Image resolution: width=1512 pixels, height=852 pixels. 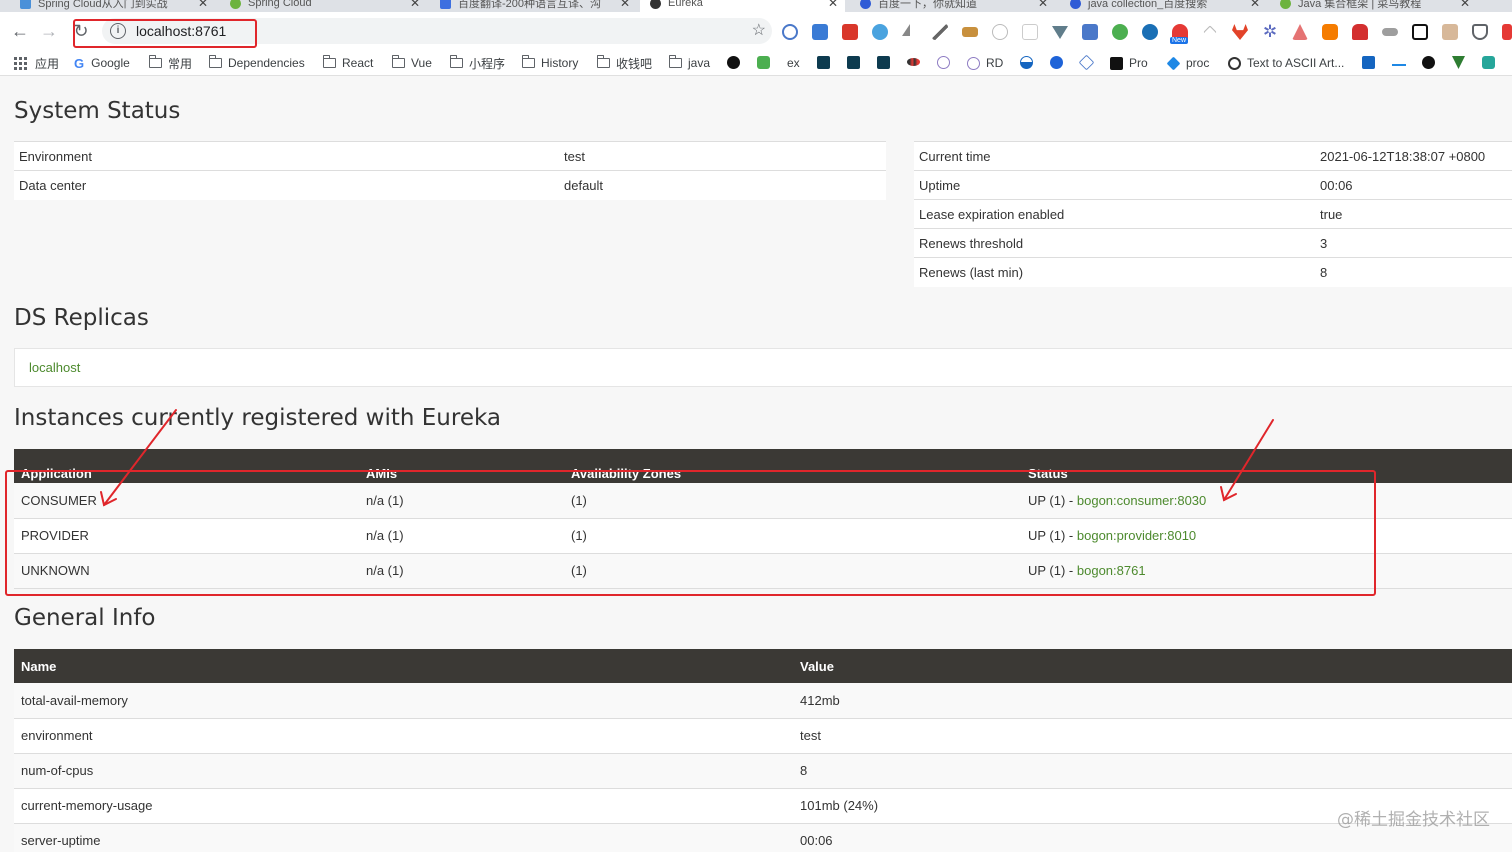 I want to click on bookmark-folder: 收钱吧, so click(x=624, y=63).